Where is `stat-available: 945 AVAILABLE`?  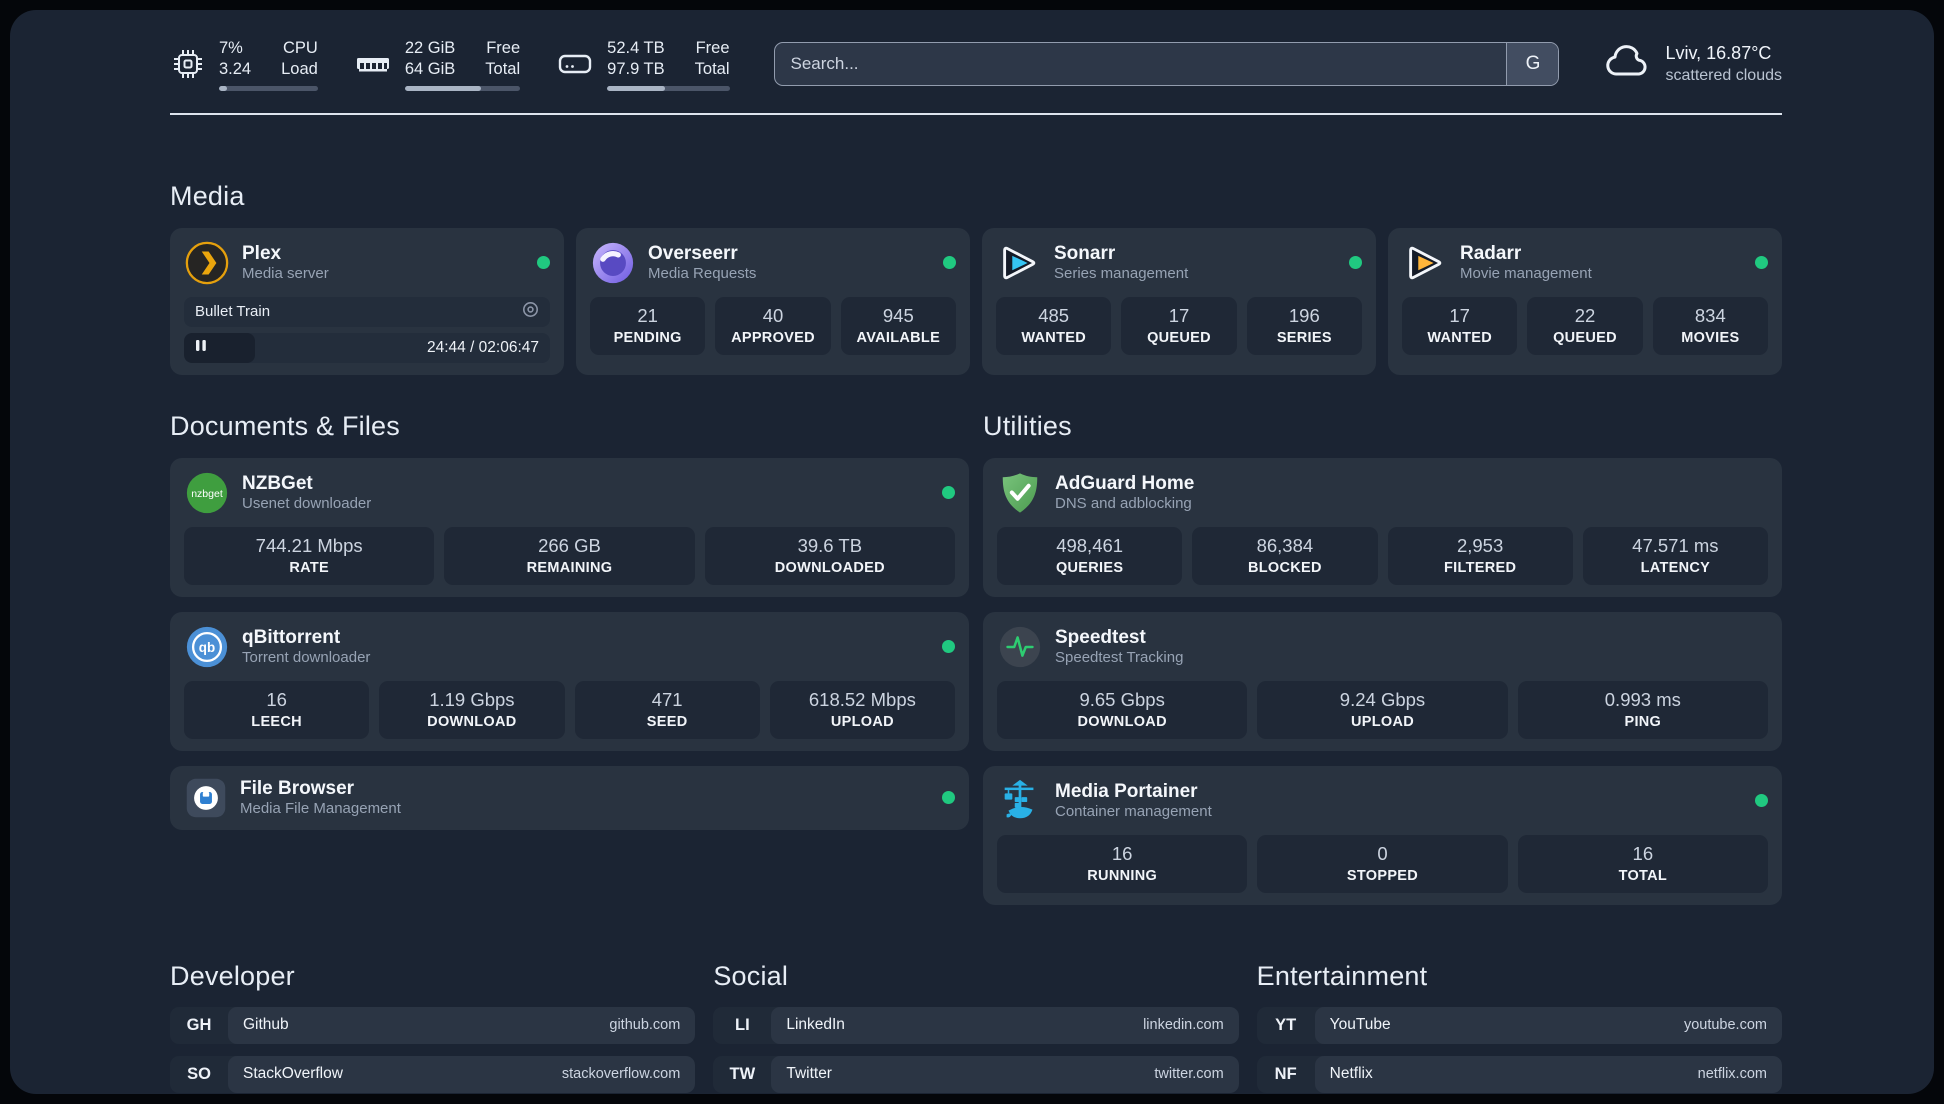
stat-available: 945 AVAILABLE is located at coordinates (898, 325).